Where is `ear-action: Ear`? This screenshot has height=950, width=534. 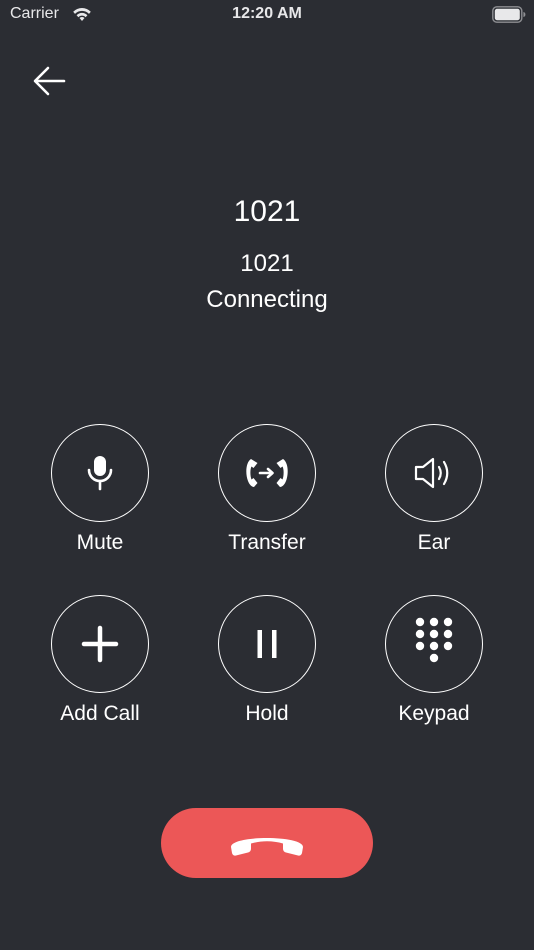
ear-action: Ear is located at coordinates (434, 494).